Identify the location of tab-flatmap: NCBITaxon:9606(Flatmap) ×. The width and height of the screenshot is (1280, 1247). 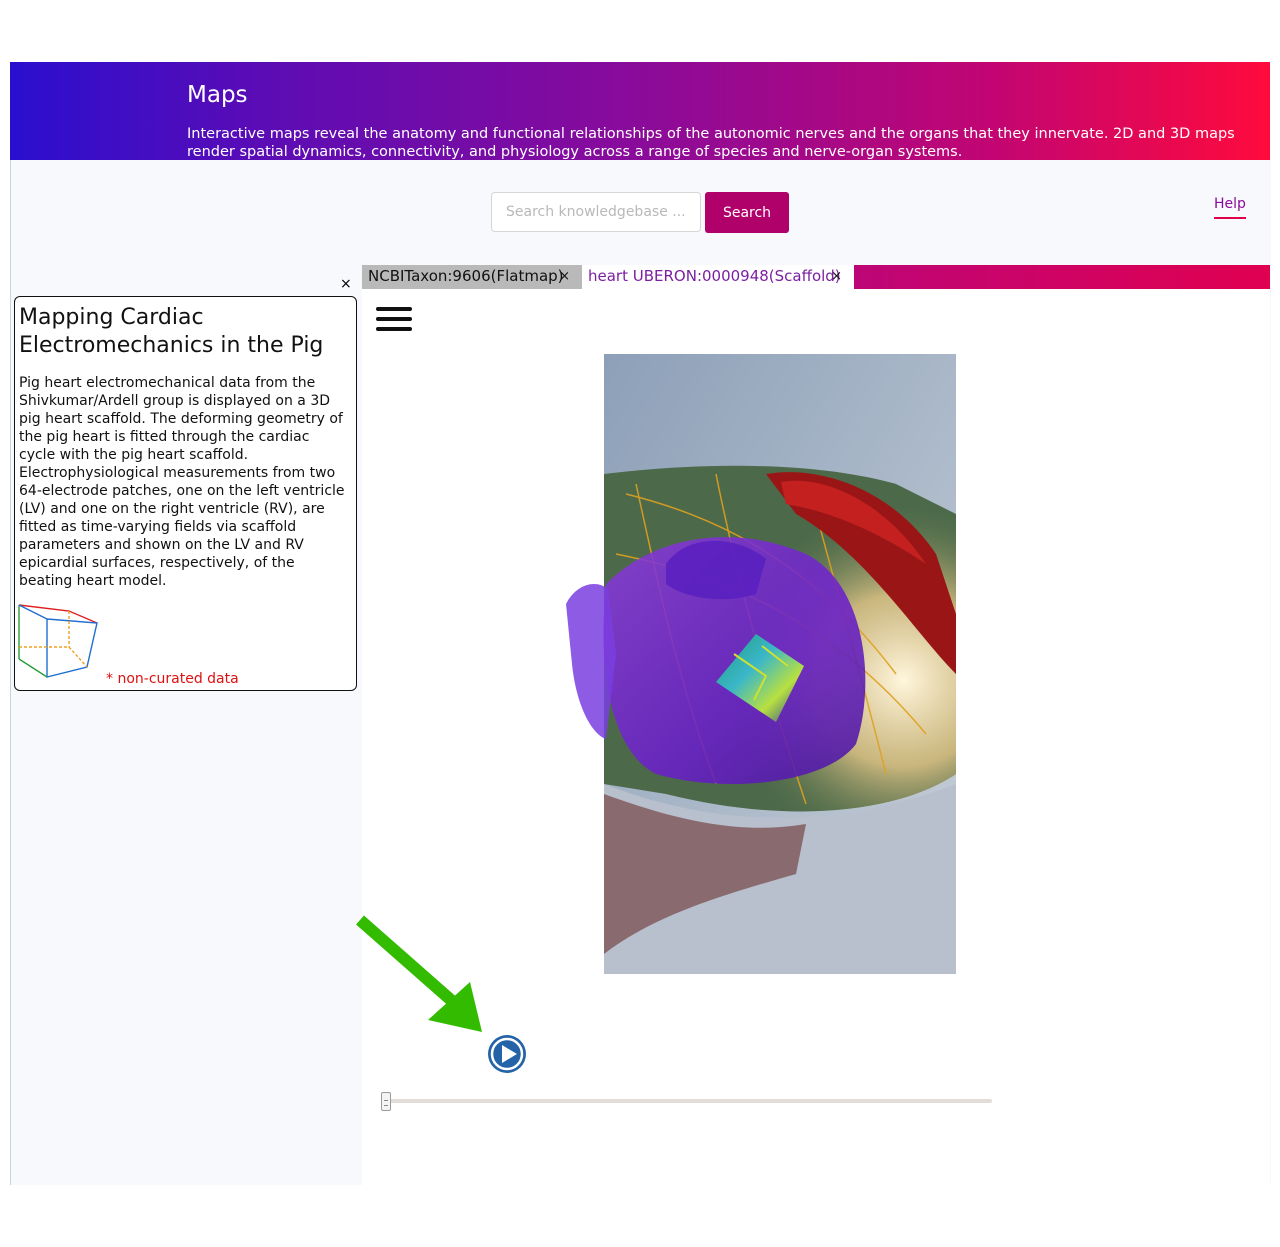
(472, 277).